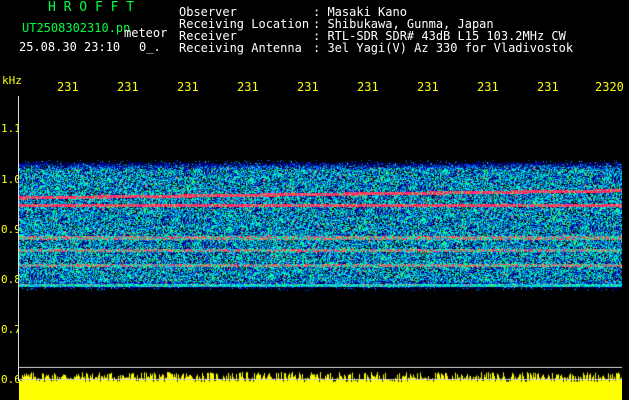  What do you see at coordinates (609, 87) in the screenshot?
I see `x-tick-label: 2320` at bounding box center [609, 87].